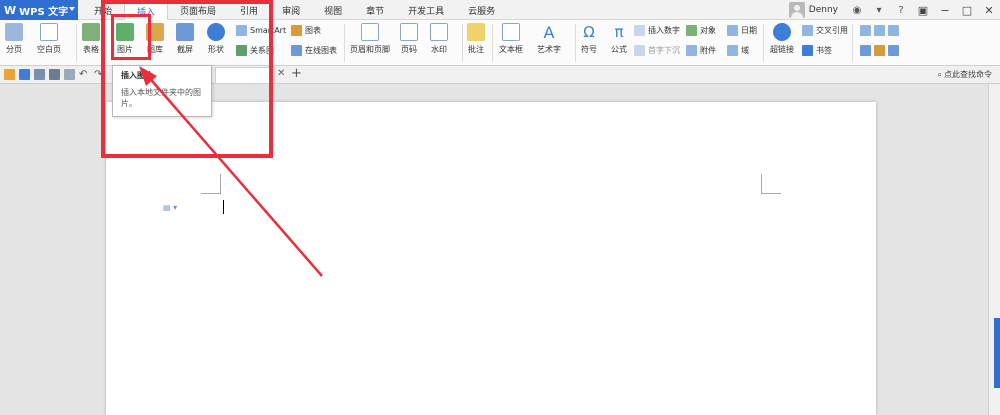 This screenshot has width=1000, height=415. I want to click on close-icon: ✕, so click(281, 73).